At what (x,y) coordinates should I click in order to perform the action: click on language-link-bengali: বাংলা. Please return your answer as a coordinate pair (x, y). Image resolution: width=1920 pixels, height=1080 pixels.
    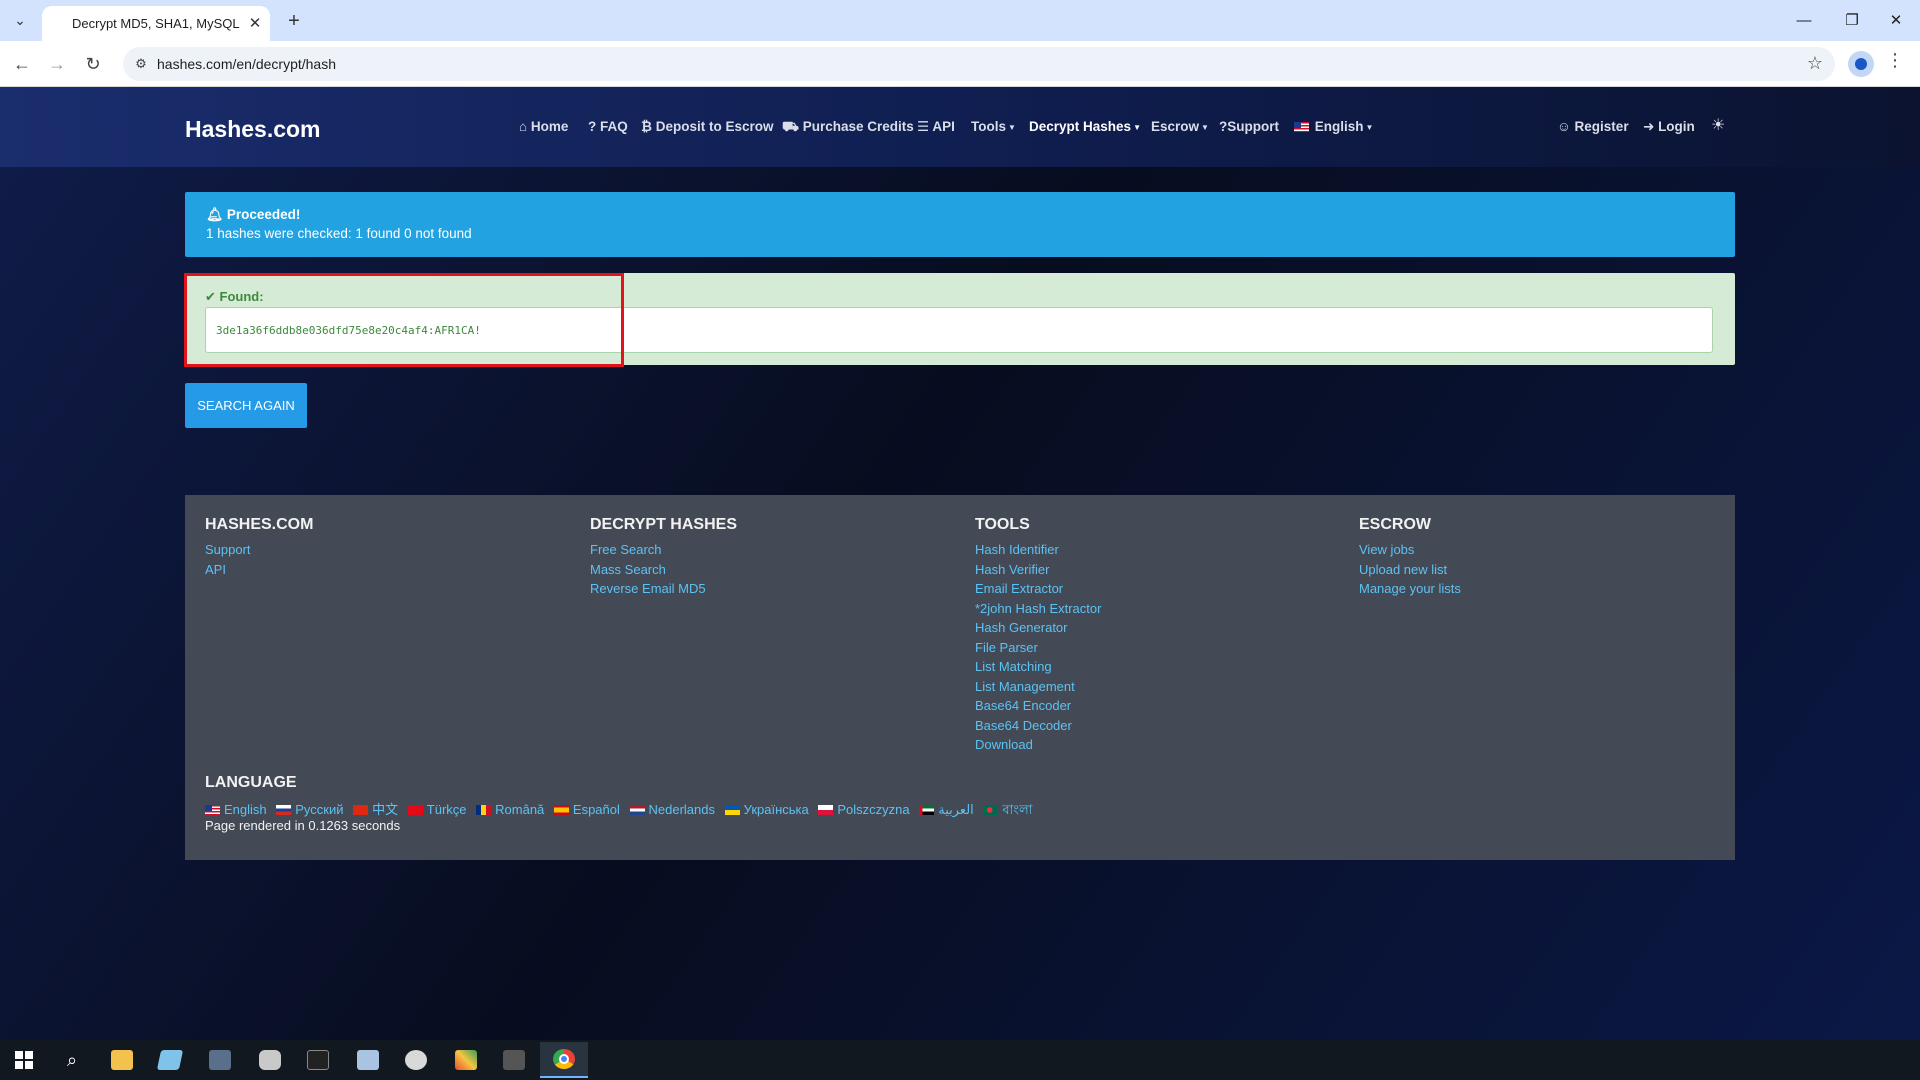
    Looking at the image, I should click on (1007, 809).